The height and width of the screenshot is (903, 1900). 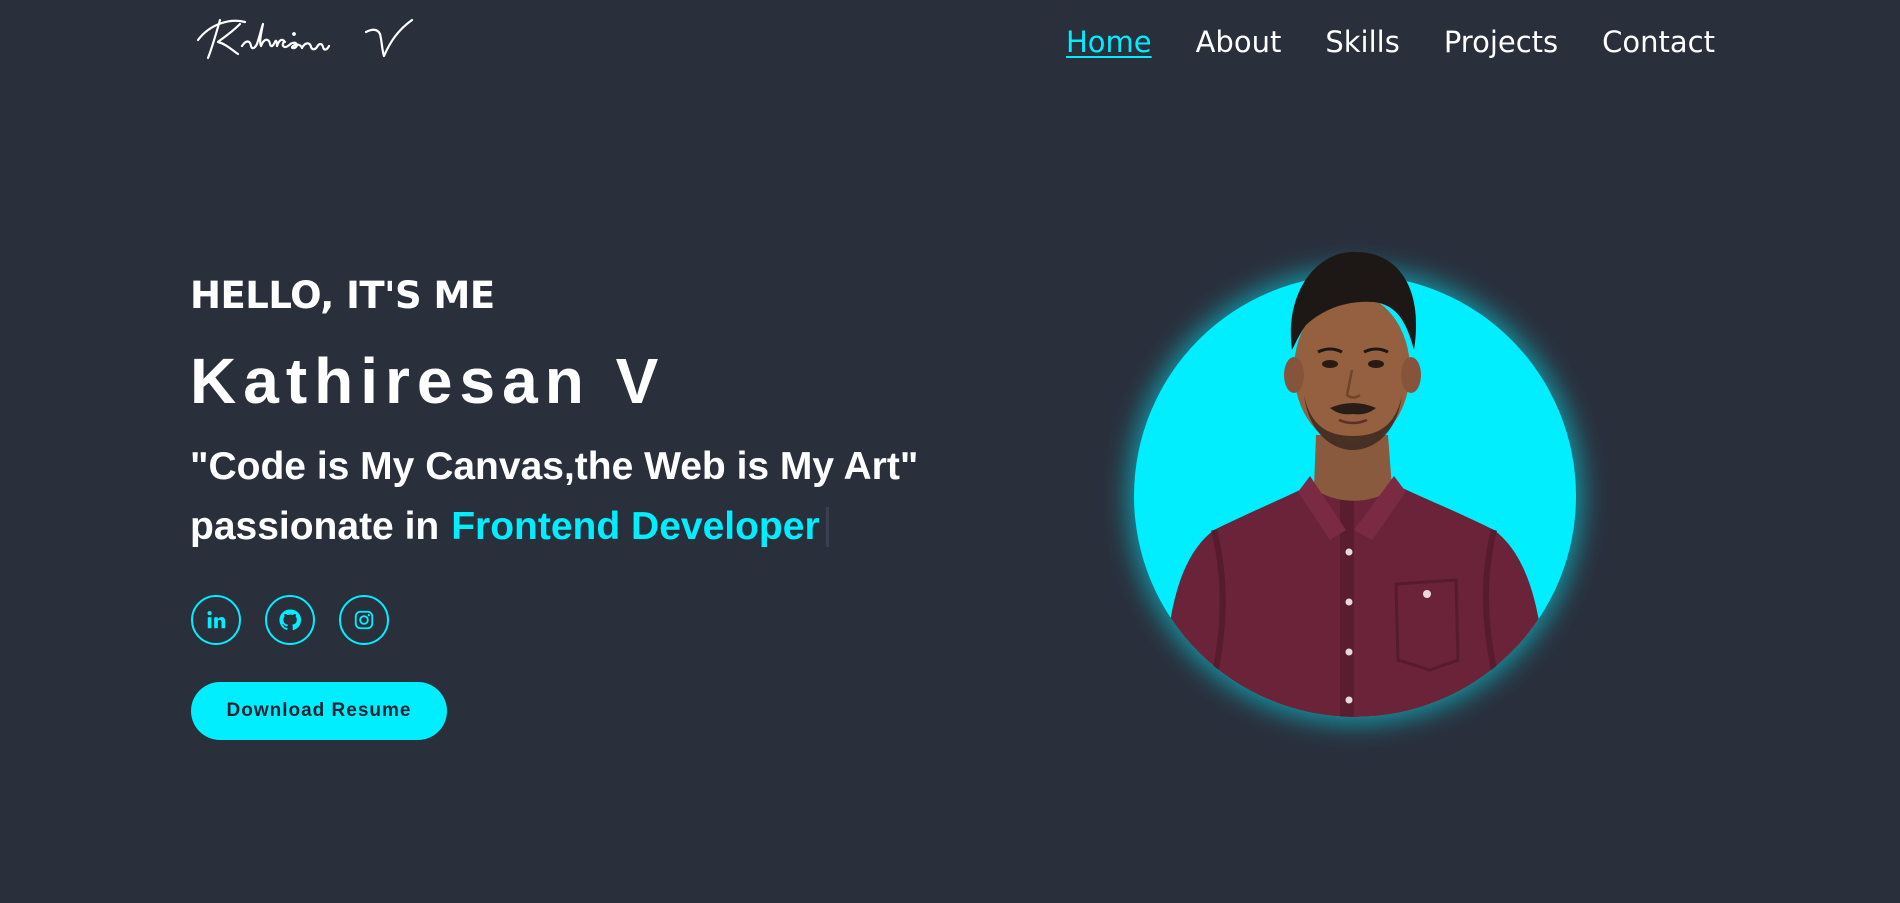 I want to click on nav-link-about: About, so click(x=1239, y=42).